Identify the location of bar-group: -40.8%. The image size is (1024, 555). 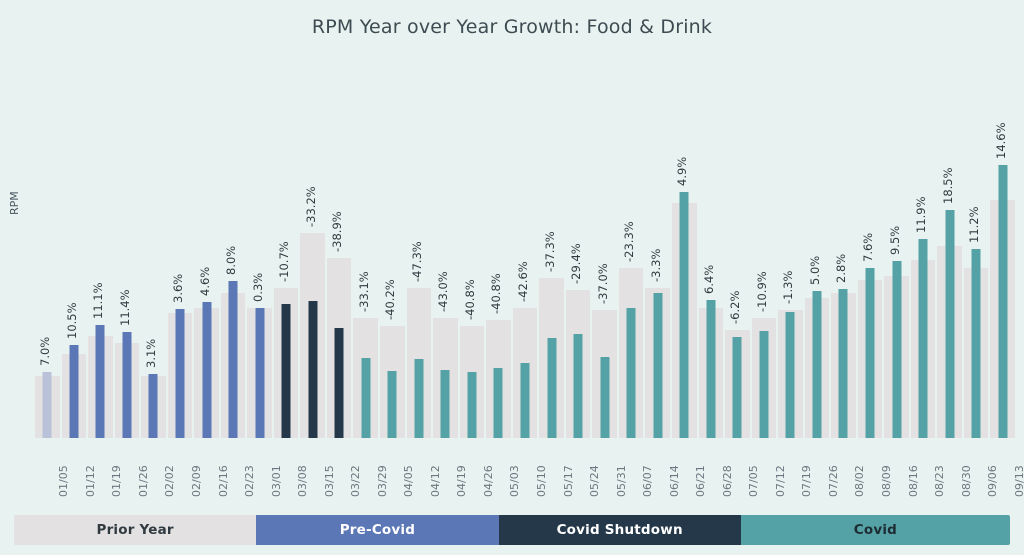
(472, 249).